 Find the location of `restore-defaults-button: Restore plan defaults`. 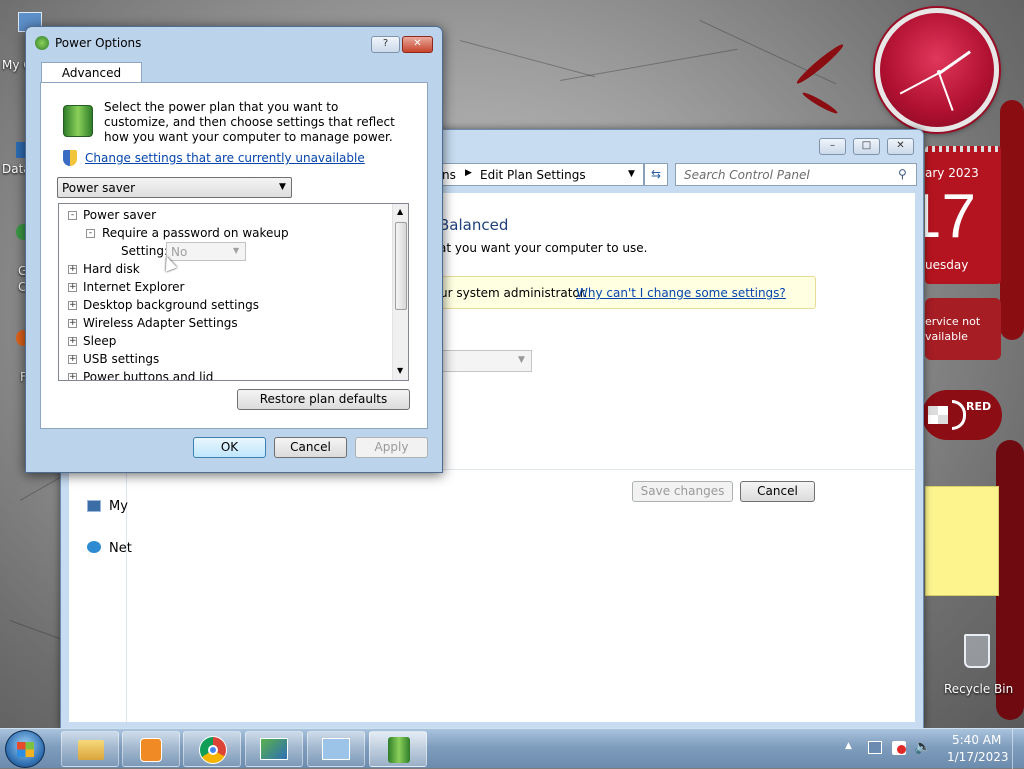

restore-defaults-button: Restore plan defaults is located at coordinates (323, 399).